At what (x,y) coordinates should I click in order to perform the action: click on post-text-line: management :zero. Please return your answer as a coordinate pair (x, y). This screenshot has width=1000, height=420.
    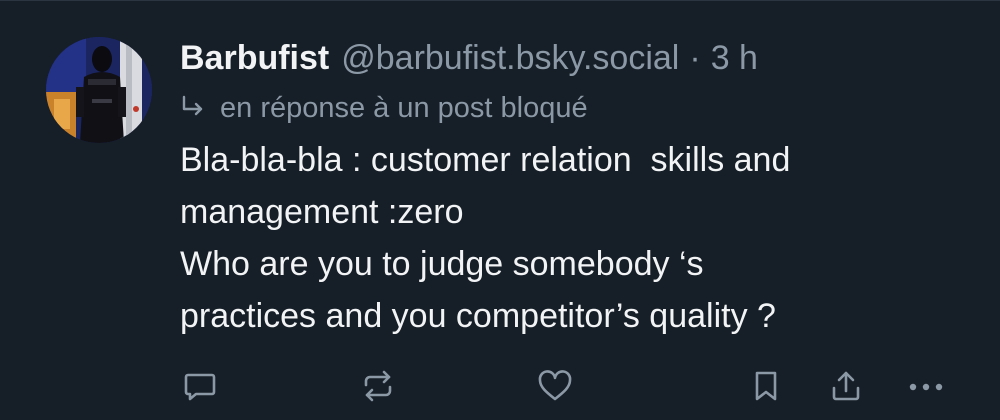
    Looking at the image, I should click on (322, 212).